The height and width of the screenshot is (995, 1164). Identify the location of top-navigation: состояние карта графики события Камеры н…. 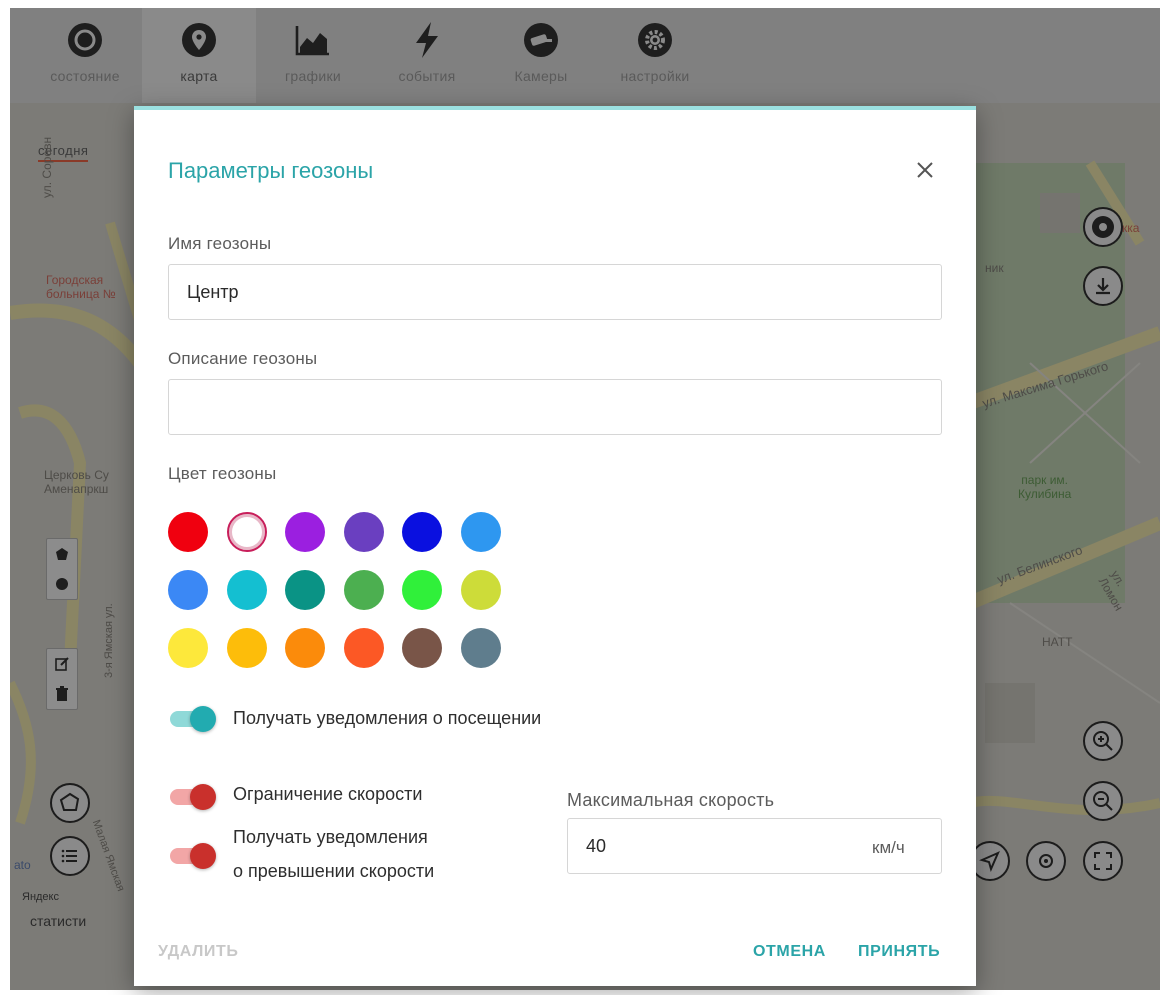
(585, 55).